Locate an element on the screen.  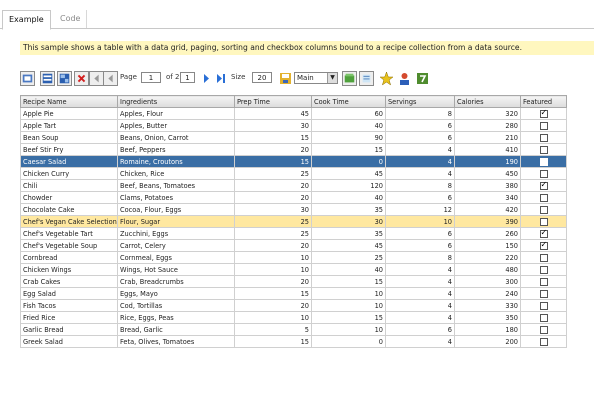
column-header-cook-time: Cook Time is located at coordinates (348, 101).